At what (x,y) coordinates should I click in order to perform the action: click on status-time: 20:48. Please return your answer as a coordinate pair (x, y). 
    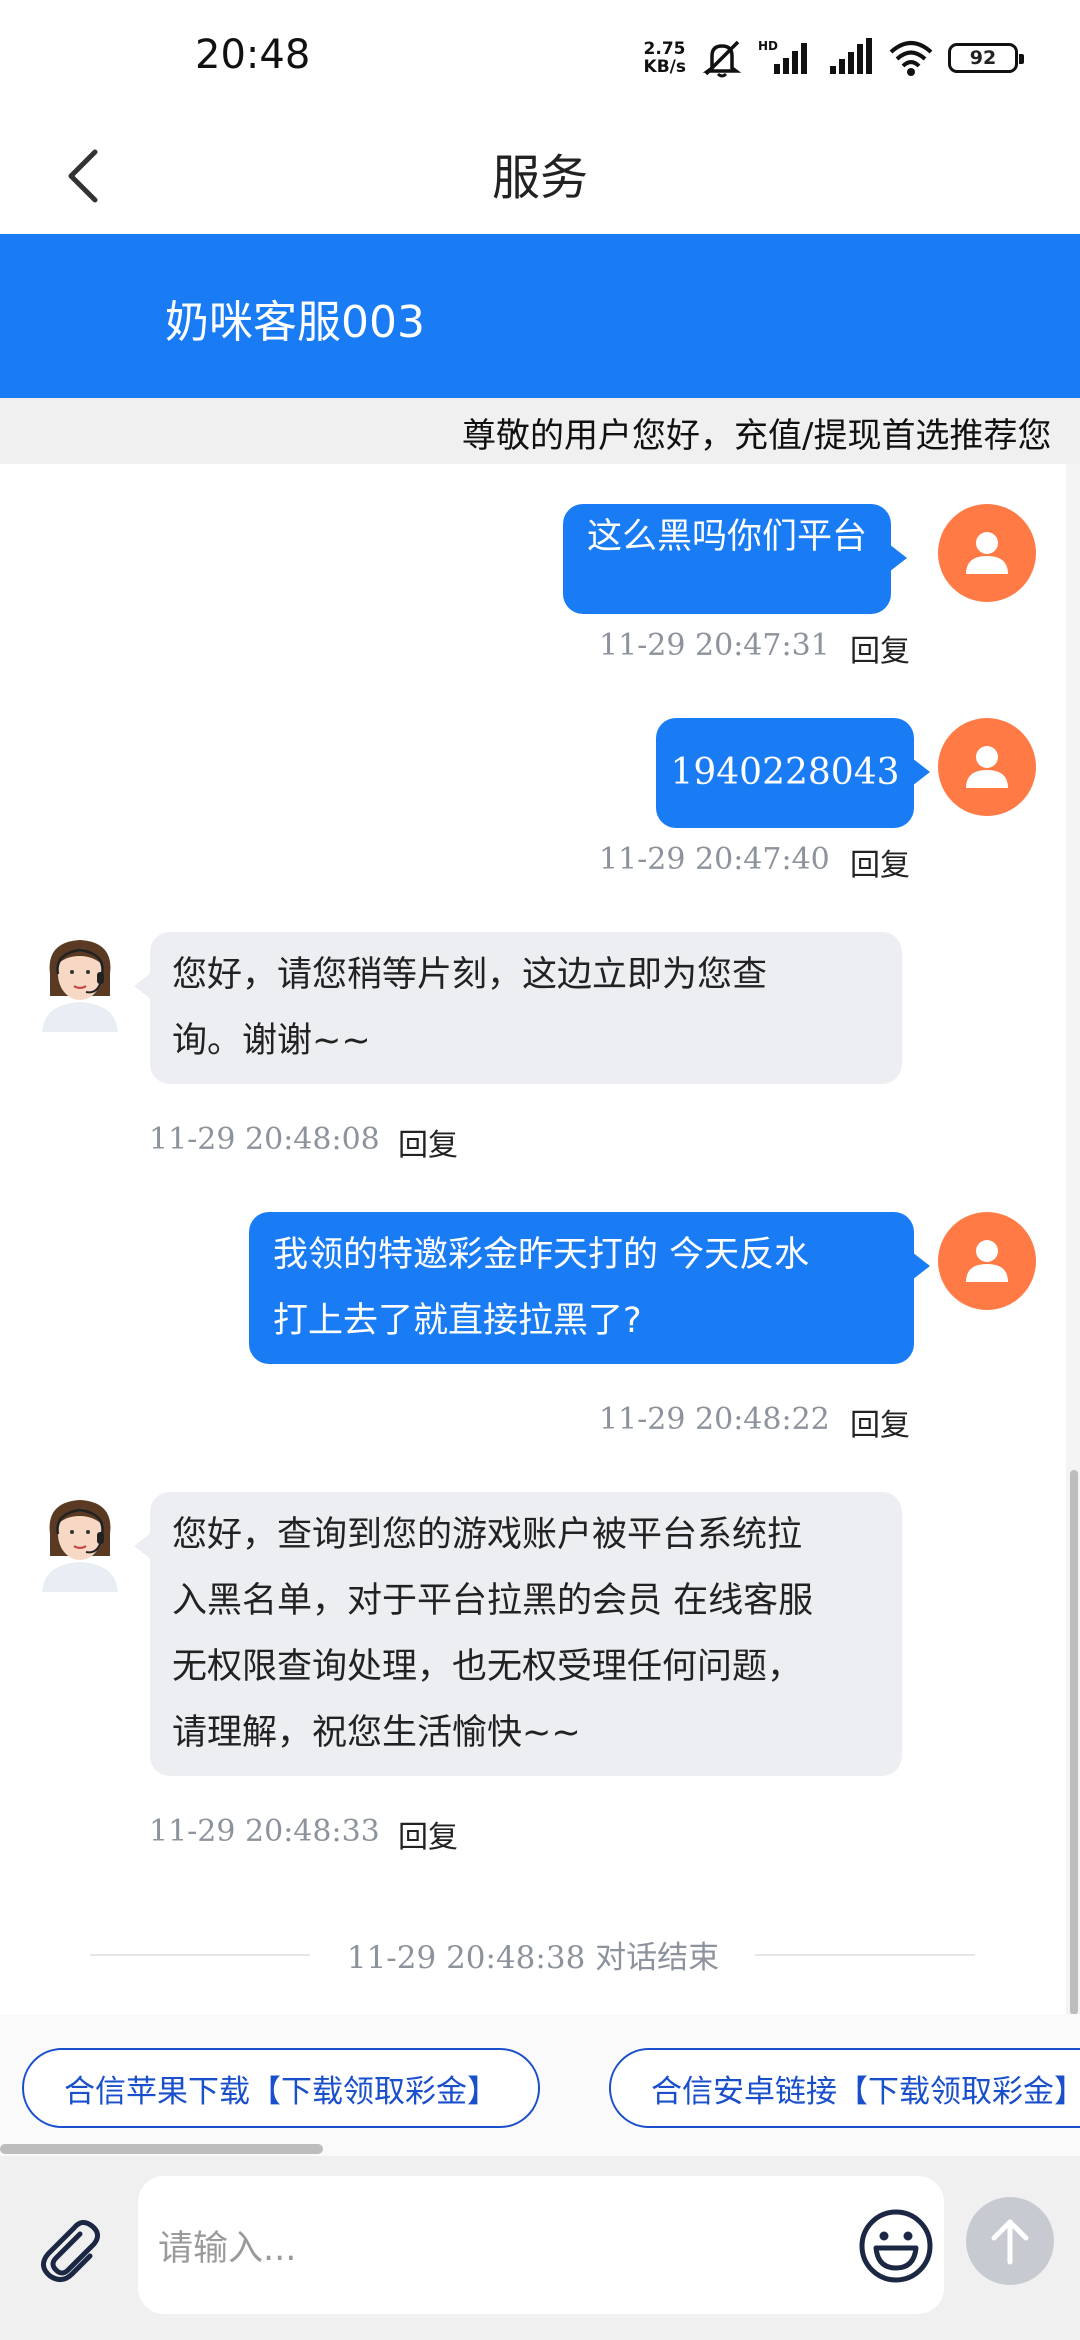
    Looking at the image, I should click on (253, 55).